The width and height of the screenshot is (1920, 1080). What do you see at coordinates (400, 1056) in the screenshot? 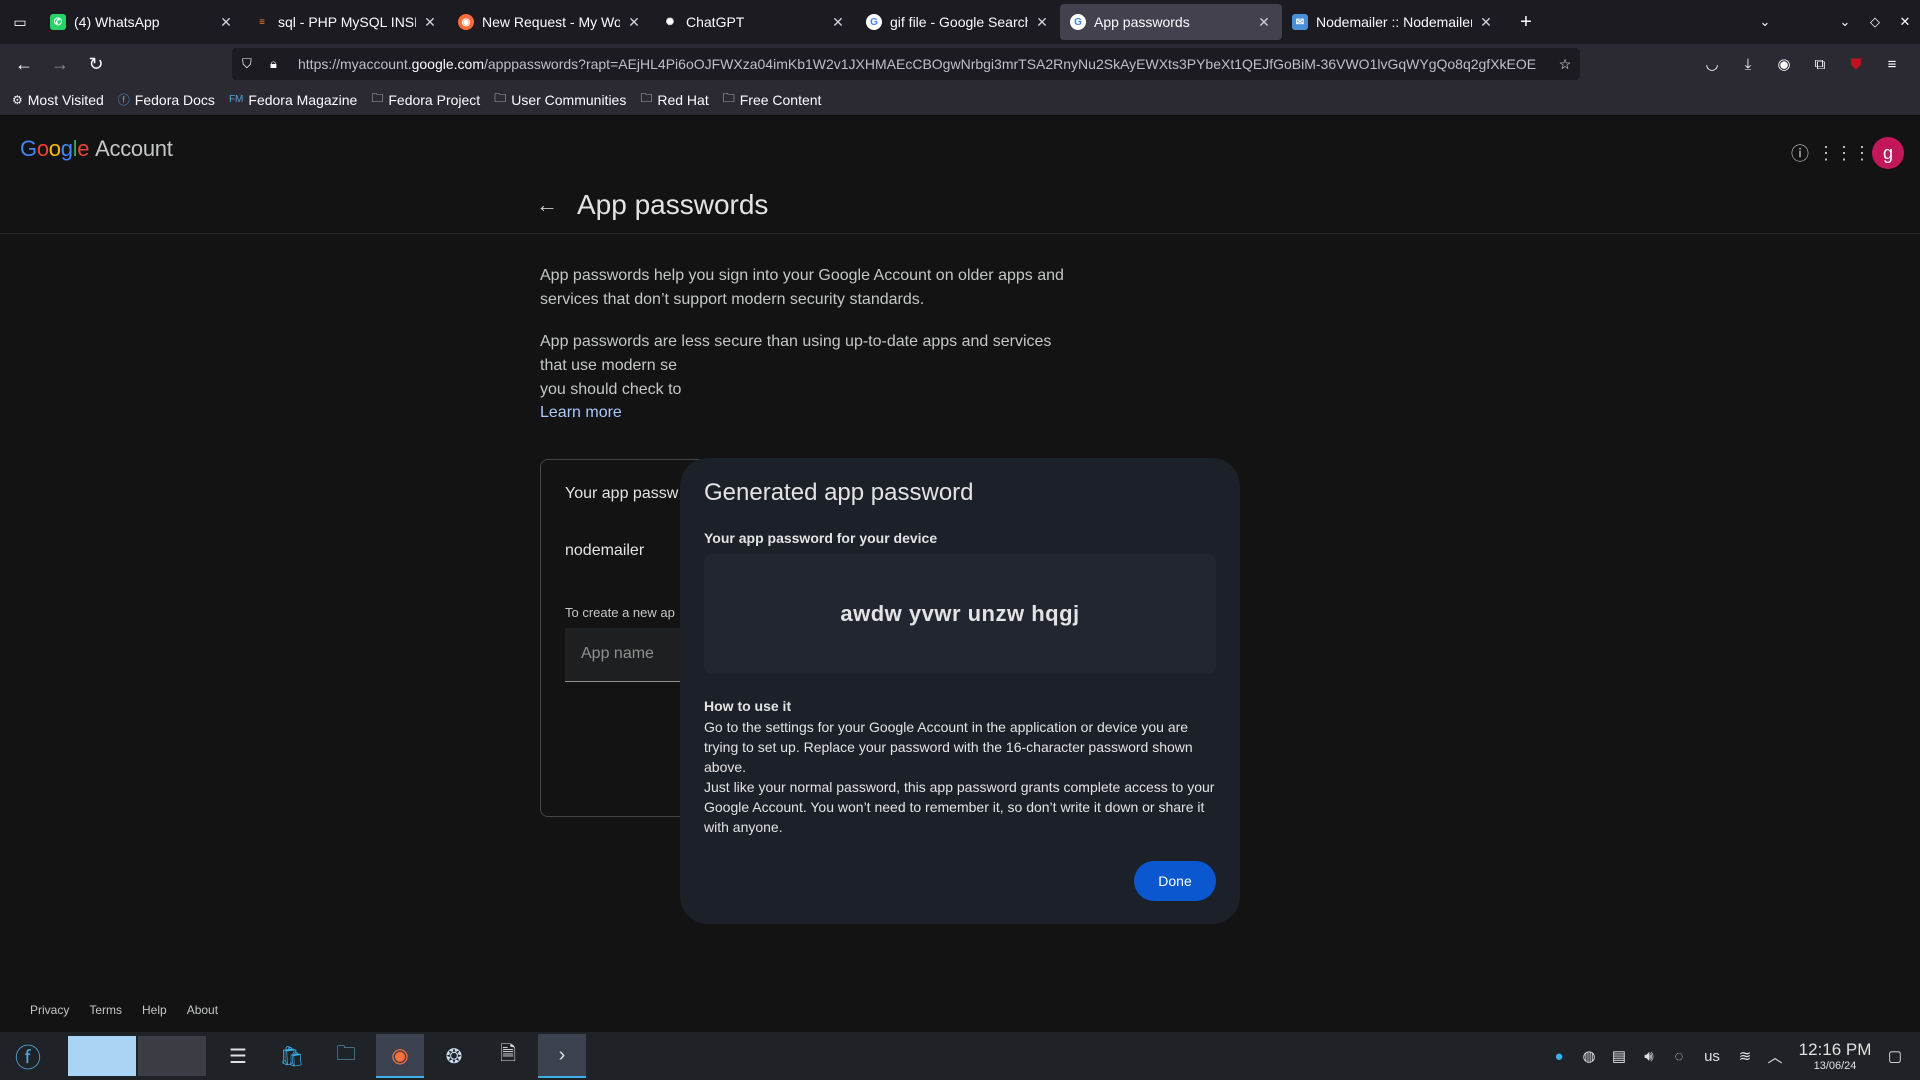
I see `firefox-icon: ◉` at bounding box center [400, 1056].